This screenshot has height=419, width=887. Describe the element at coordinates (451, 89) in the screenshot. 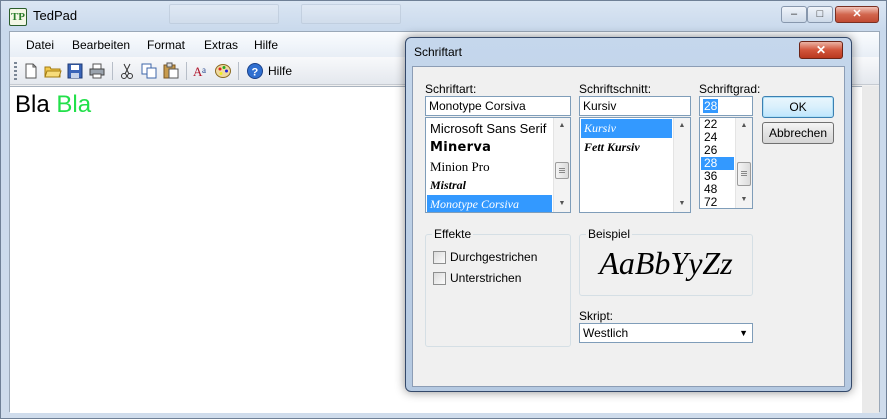

I see `font-label: Schriftart:` at that location.